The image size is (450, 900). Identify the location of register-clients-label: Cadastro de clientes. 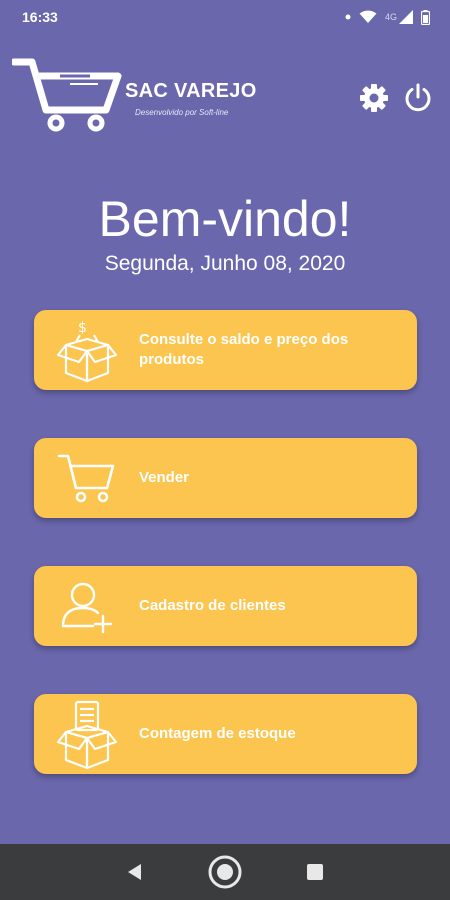
(212, 605).